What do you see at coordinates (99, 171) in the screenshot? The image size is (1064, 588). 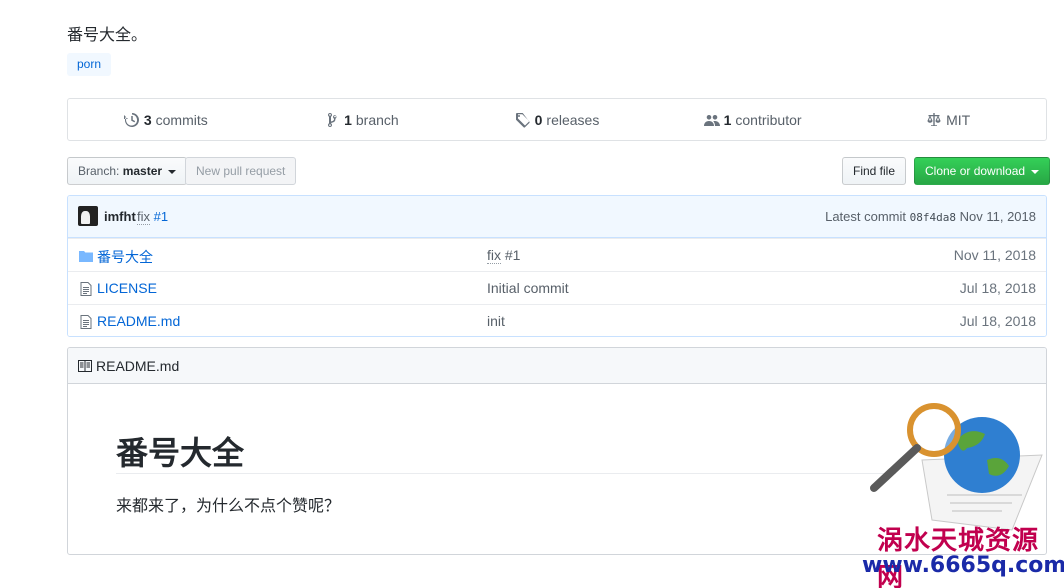 I see `branch-label: Branch:` at bounding box center [99, 171].